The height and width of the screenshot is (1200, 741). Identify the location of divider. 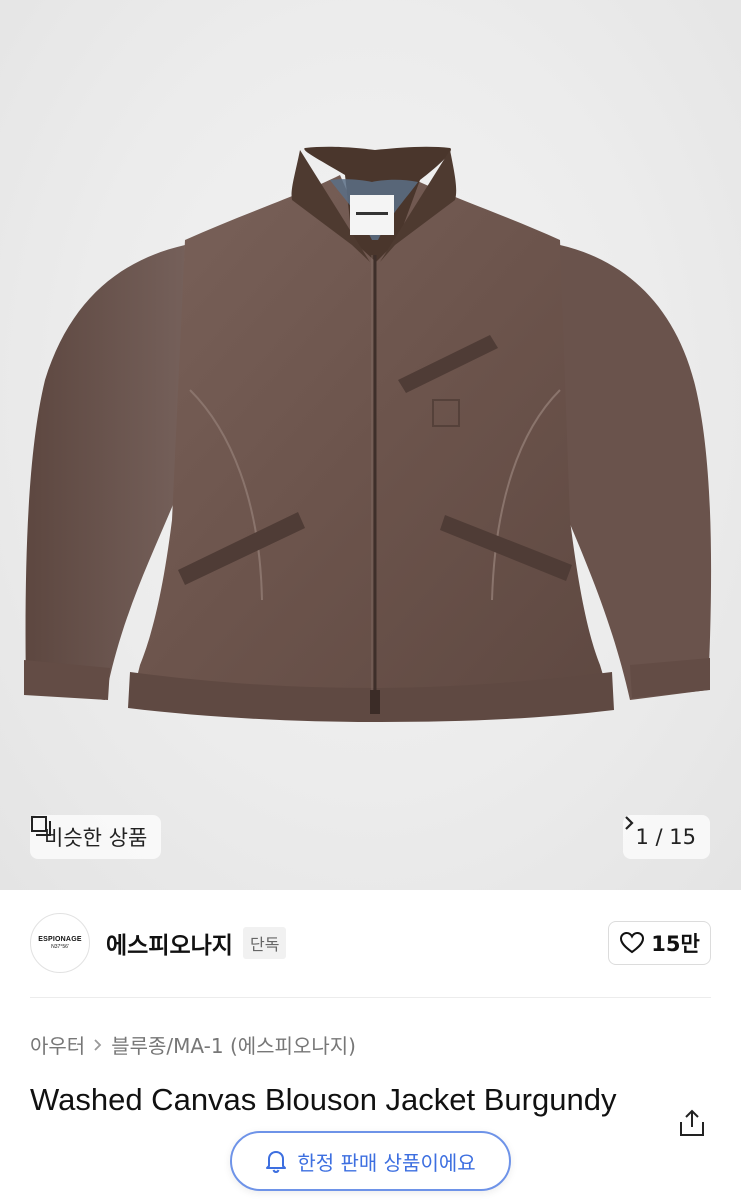
(370, 997).